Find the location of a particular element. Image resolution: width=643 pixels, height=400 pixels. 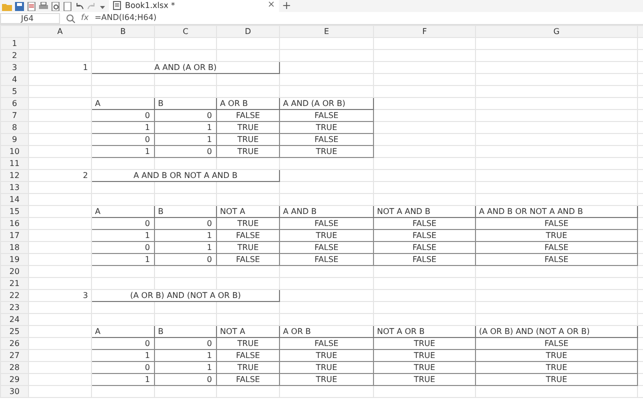

expression-title: A AND B OR NOT A AND B is located at coordinates (186, 176).